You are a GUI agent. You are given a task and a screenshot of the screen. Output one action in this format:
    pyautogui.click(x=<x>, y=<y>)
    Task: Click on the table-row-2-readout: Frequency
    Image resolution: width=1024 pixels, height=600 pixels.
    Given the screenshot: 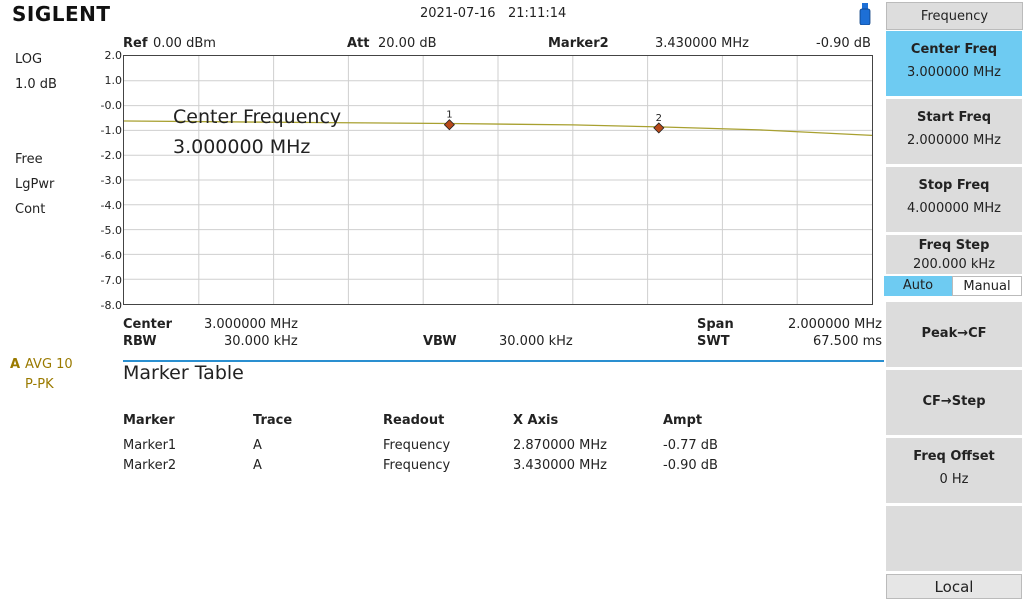 What is the action you would take?
    pyautogui.click(x=417, y=465)
    